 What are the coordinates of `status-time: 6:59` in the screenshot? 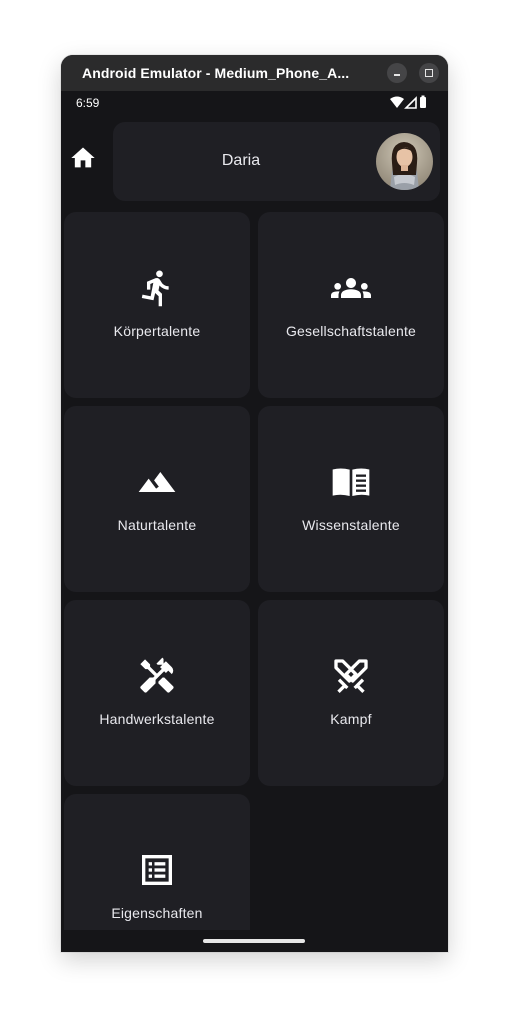 It's located at (88, 103).